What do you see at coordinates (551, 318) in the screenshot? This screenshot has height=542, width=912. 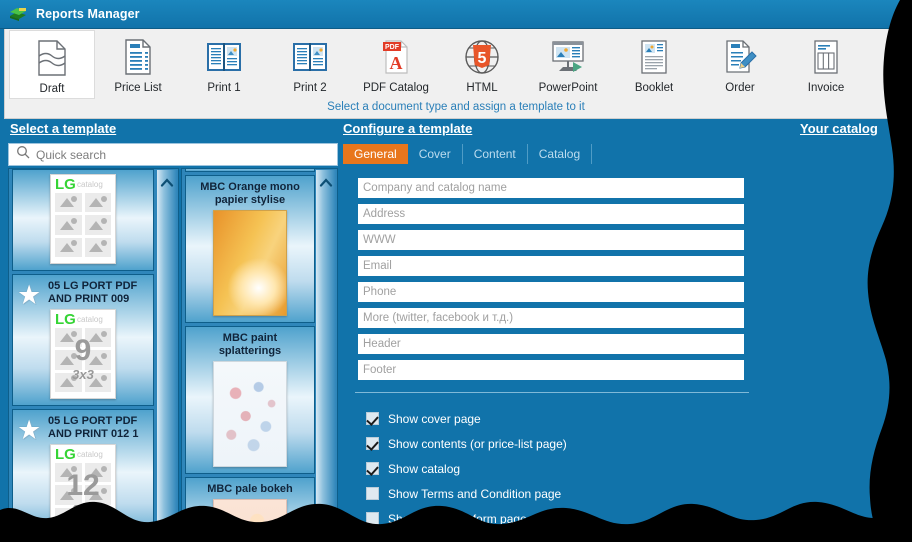 I see `more-field: More (twitter, facebook и т.д.)` at bounding box center [551, 318].